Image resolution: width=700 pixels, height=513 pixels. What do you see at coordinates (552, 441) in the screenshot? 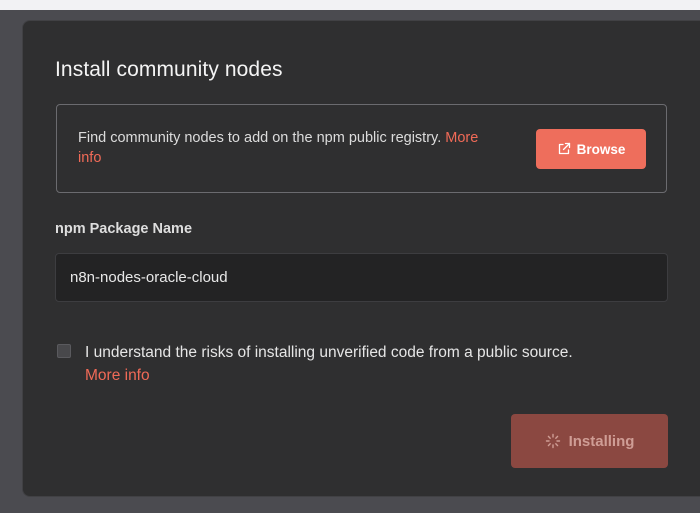
I see `spinner-icon` at bounding box center [552, 441].